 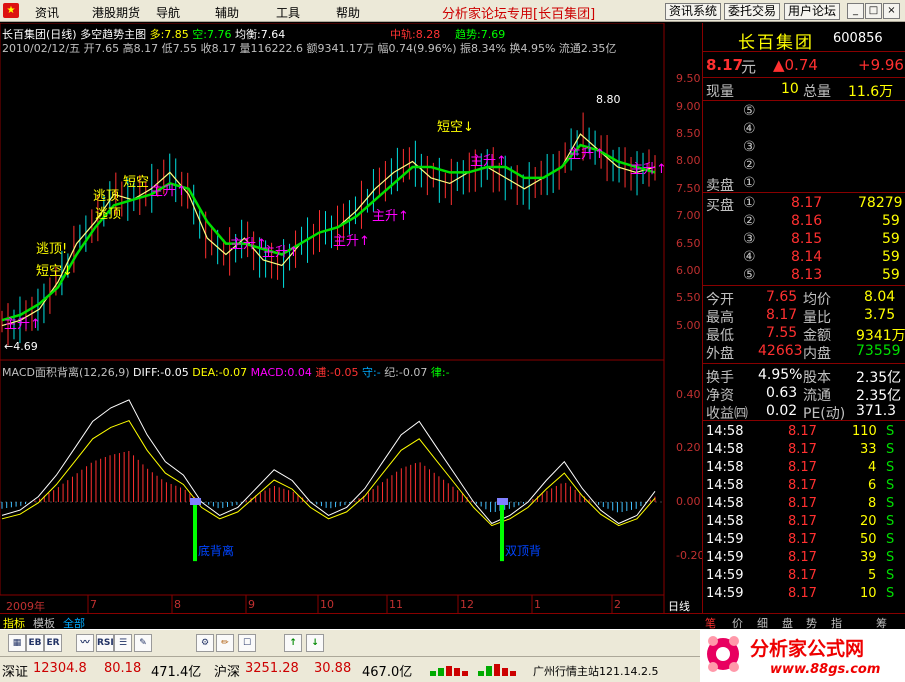 What do you see at coordinates (752, 11) in the screenshot?
I see `trade-button: 委托交易` at bounding box center [752, 11].